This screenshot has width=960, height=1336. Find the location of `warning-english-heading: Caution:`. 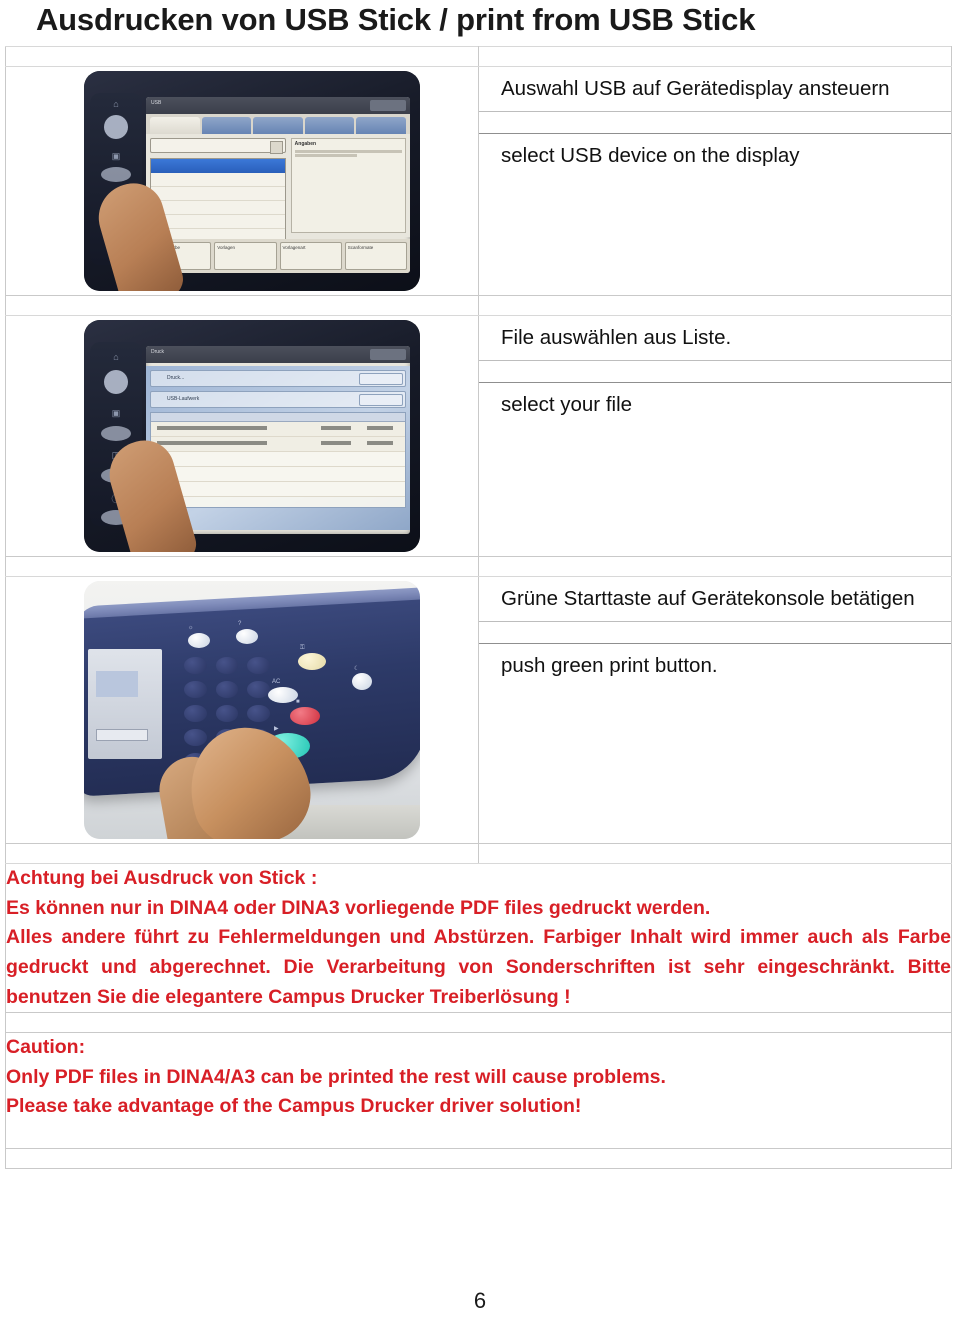

warning-english-heading: Caution: is located at coordinates (46, 1047).